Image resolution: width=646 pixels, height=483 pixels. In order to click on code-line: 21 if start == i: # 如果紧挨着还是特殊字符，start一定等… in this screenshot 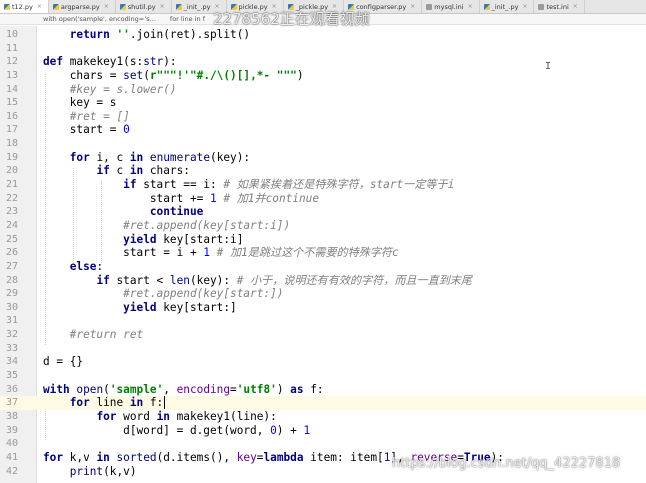, I will do `click(323, 185)`.